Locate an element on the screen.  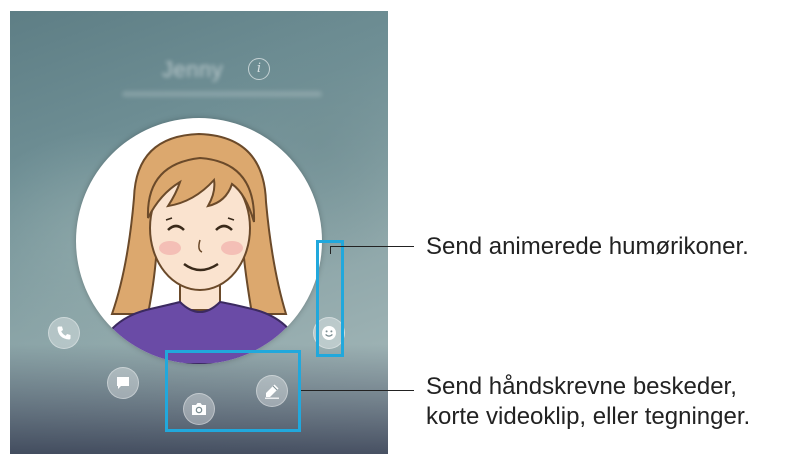
handwriting-callout-text-line1: Send håndskrevne beskeder, is located at coordinates (581, 386).